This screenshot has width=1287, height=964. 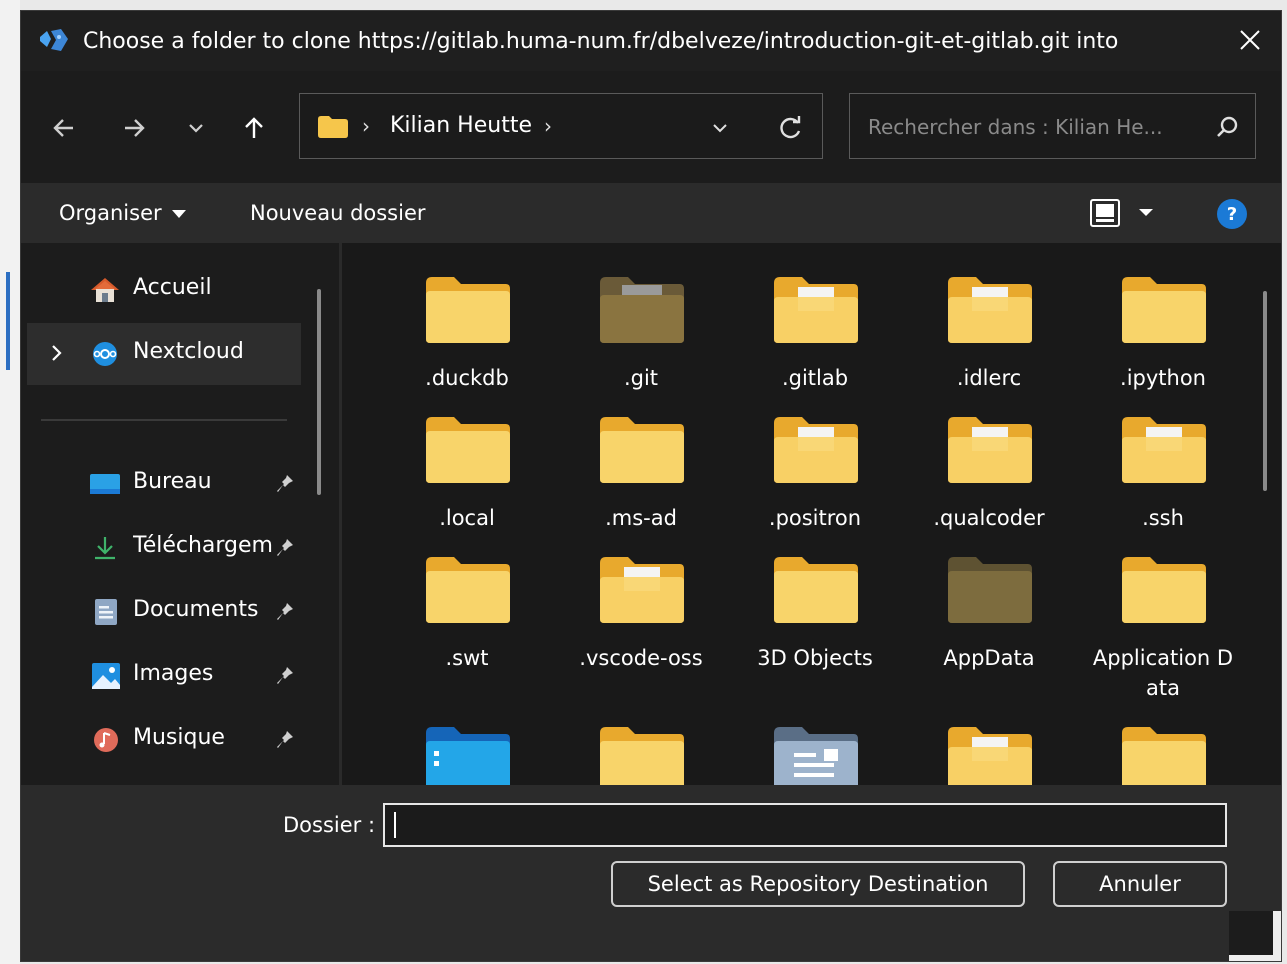 I want to click on folder-name: .idlerc, so click(x=989, y=378).